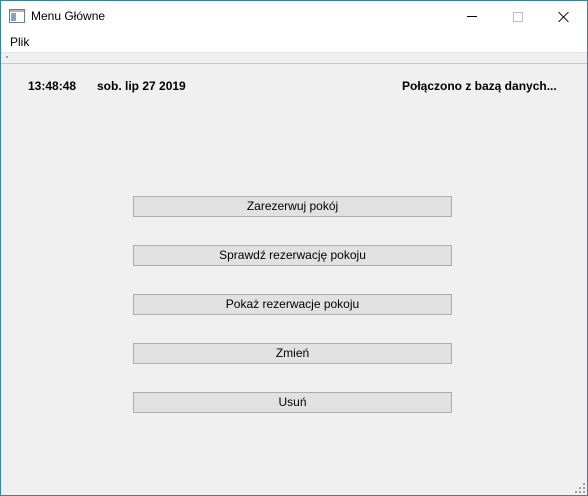 The height and width of the screenshot is (496, 588). Describe the element at coordinates (17, 16) in the screenshot. I see `app-window-icon` at that location.